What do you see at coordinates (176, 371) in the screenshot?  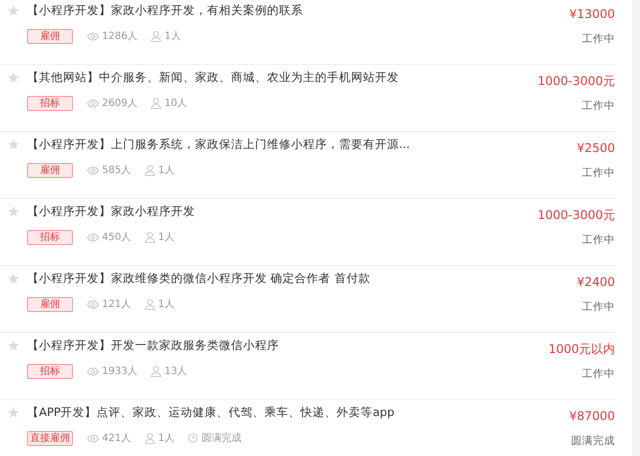 I see `bidder-count: 13人` at bounding box center [176, 371].